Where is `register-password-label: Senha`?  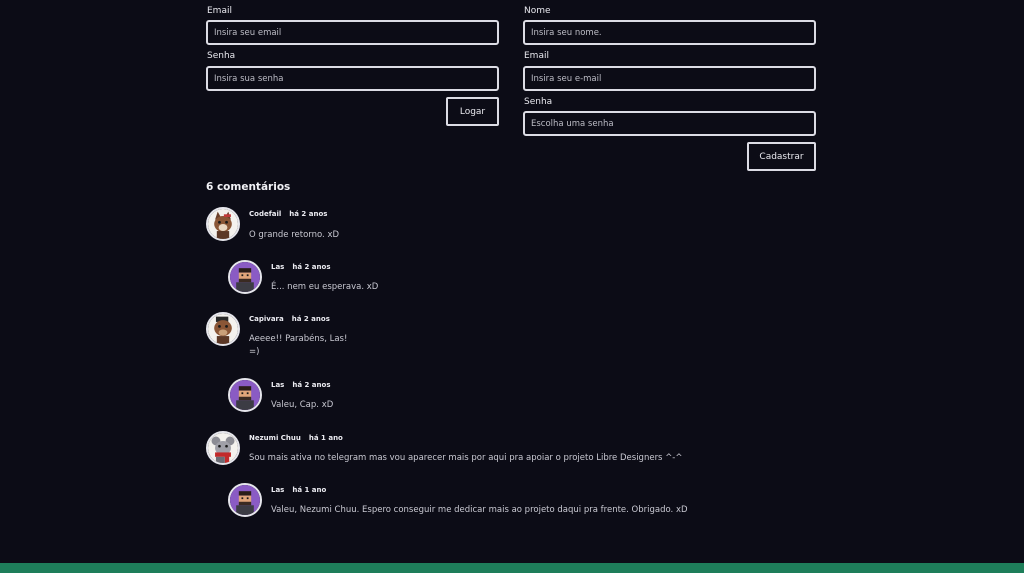 register-password-label: Senha is located at coordinates (538, 102).